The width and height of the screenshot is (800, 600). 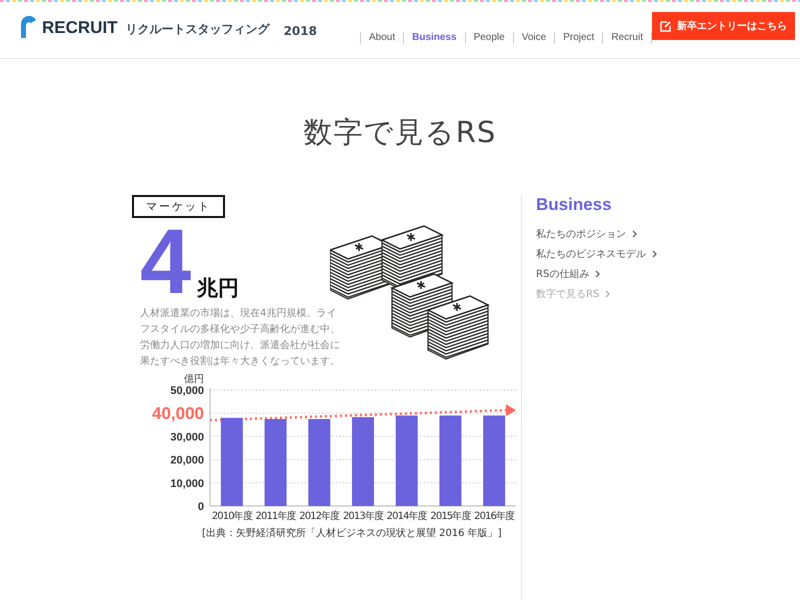 What do you see at coordinates (494, 516) in the screenshot?
I see `year-label: 2016年度` at bounding box center [494, 516].